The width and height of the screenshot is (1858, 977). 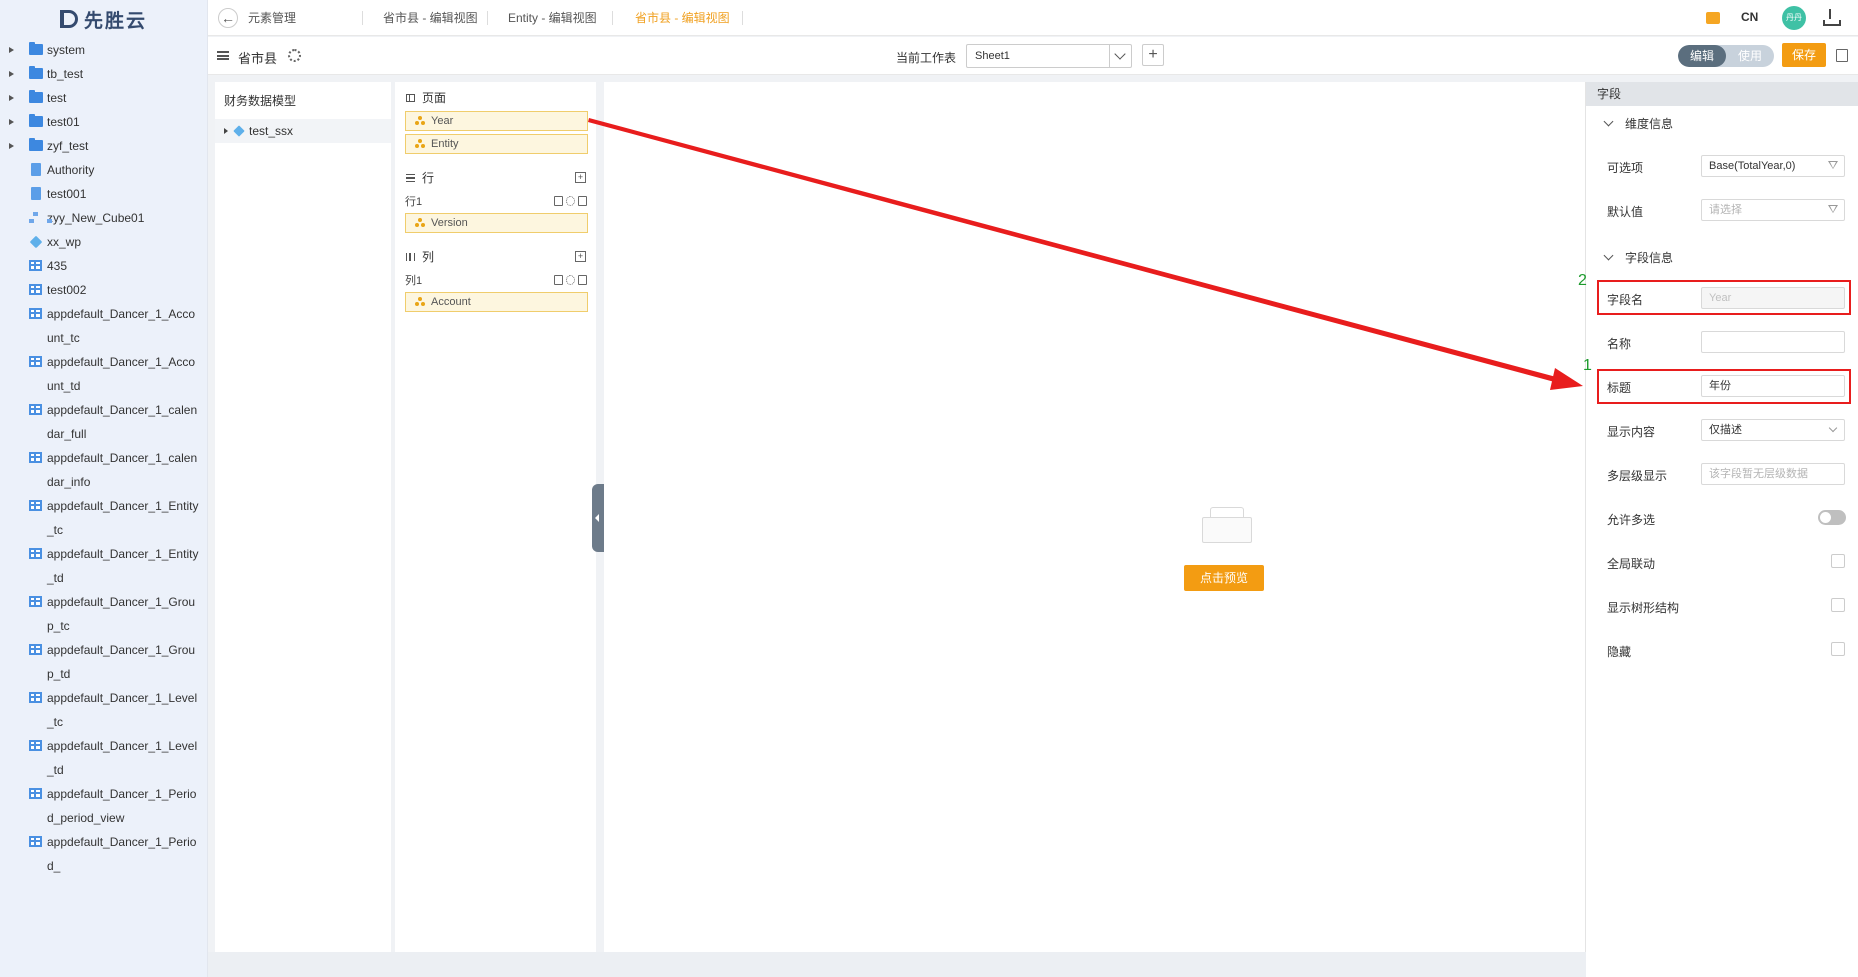 I want to click on sidebar-item: test01, so click(x=103, y=122).